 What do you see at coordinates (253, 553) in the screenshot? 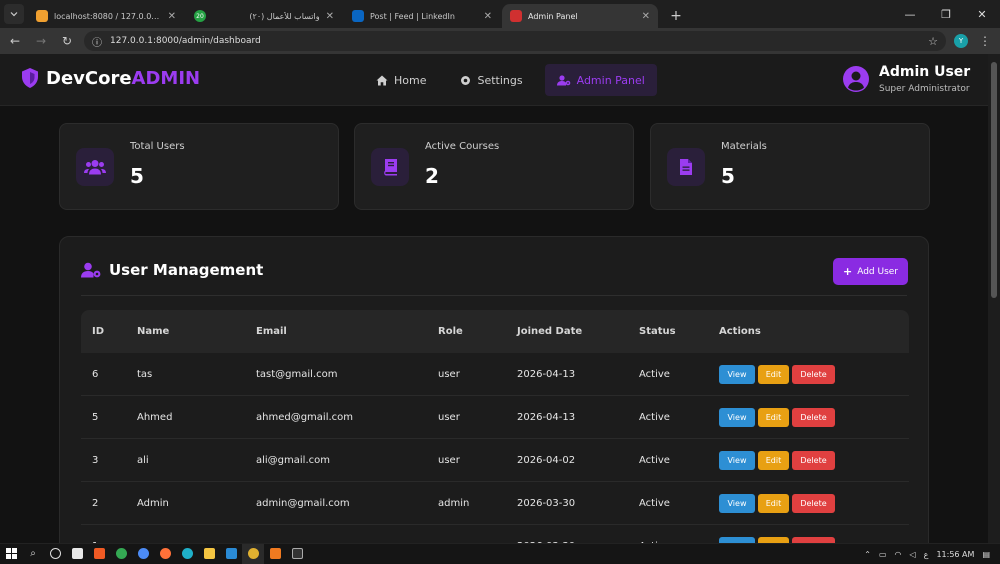
I see `chrome-active-icon` at bounding box center [253, 553].